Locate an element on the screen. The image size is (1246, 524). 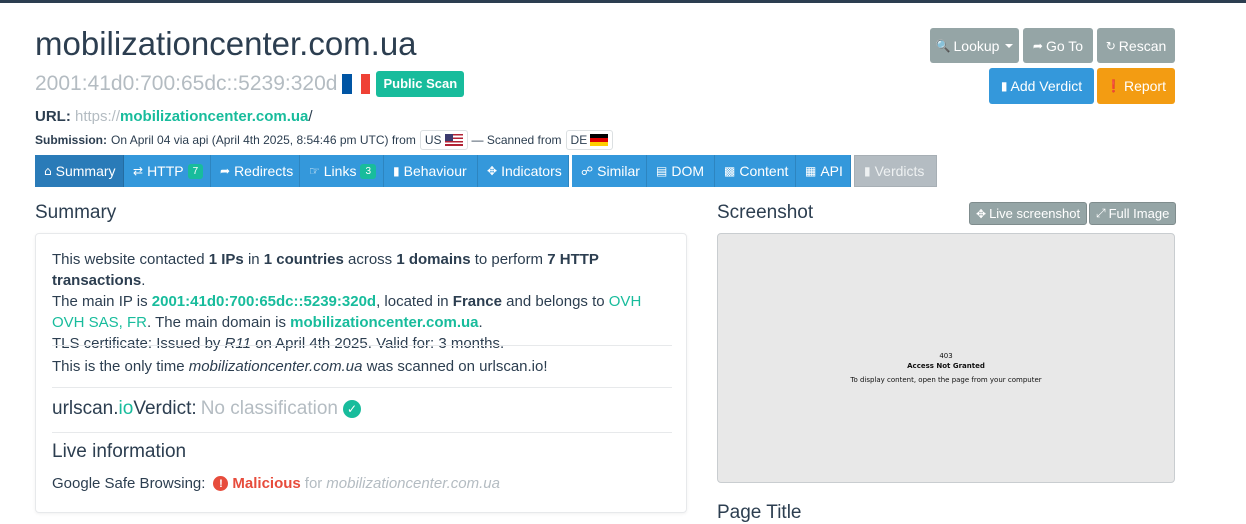
goto-button: ➦ Go To is located at coordinates (1058, 45).